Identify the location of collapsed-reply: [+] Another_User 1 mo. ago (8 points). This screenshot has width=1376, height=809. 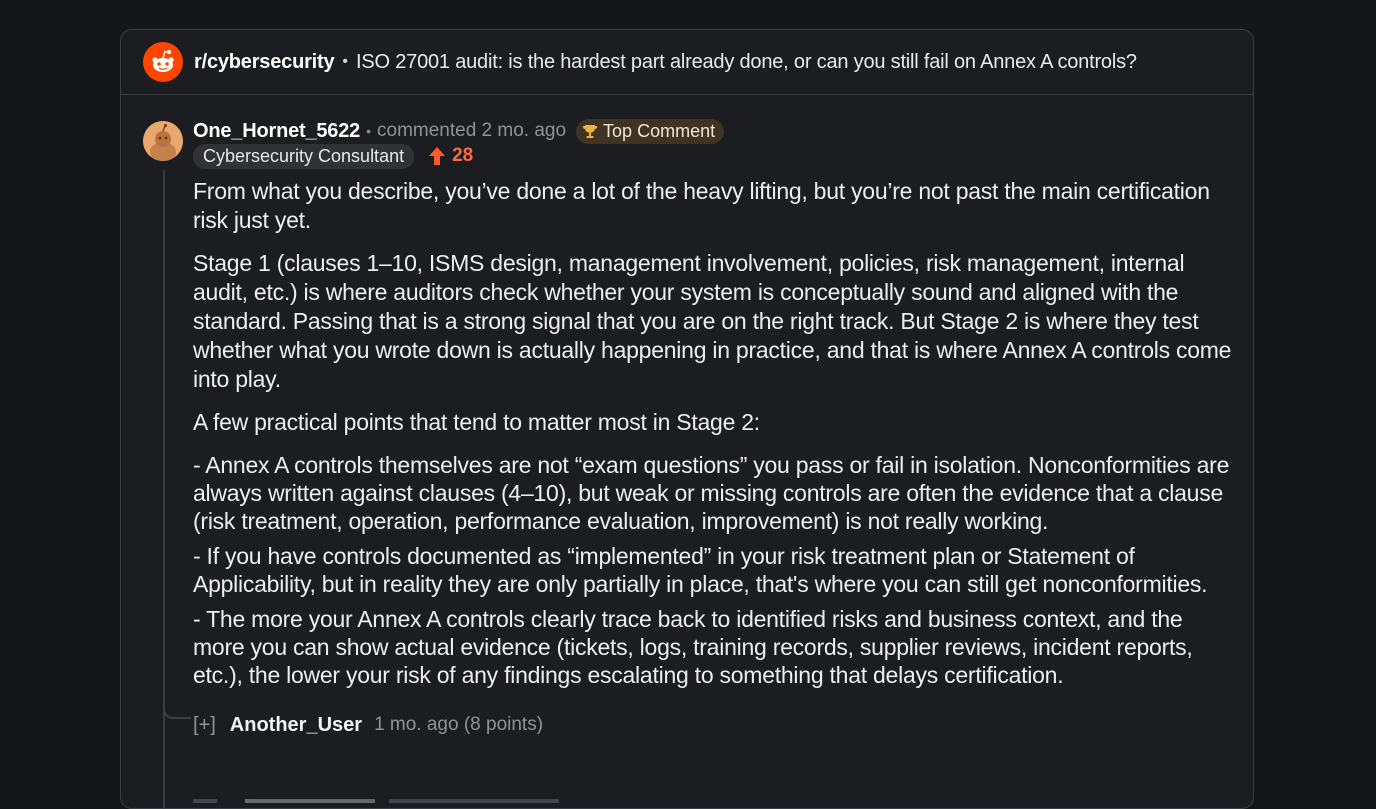
(368, 725).